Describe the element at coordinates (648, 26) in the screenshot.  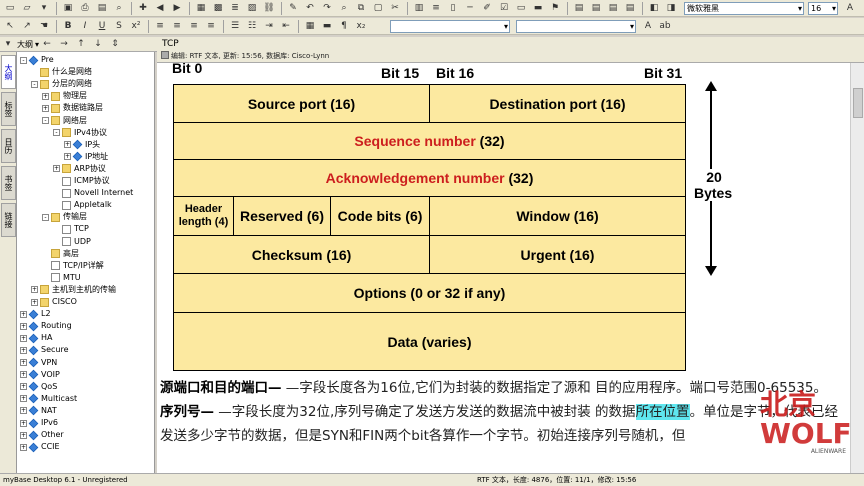
I see `color-a-icon: A` at that location.